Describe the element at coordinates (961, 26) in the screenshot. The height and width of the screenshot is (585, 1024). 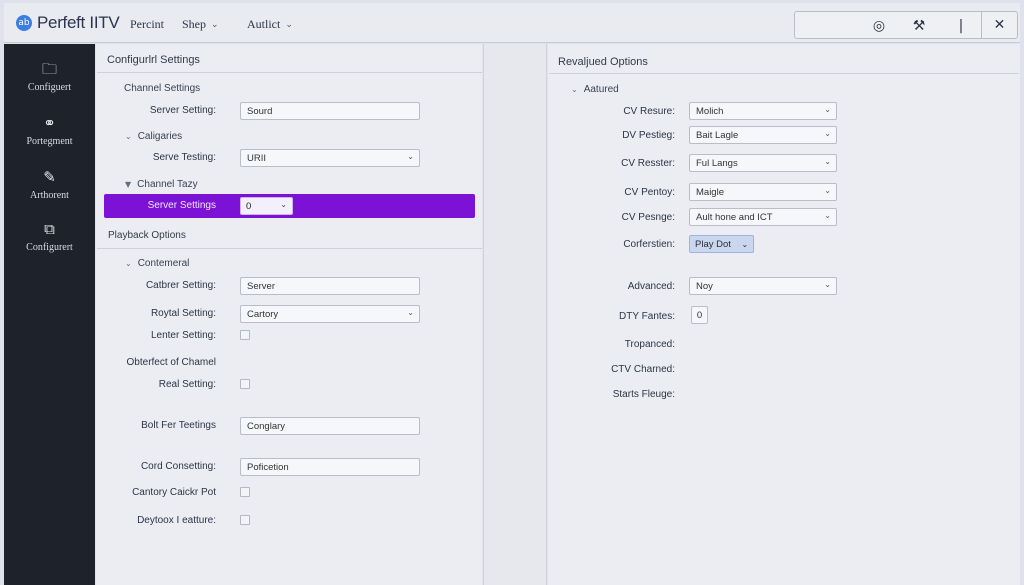
I see `info-icon: |` at that location.